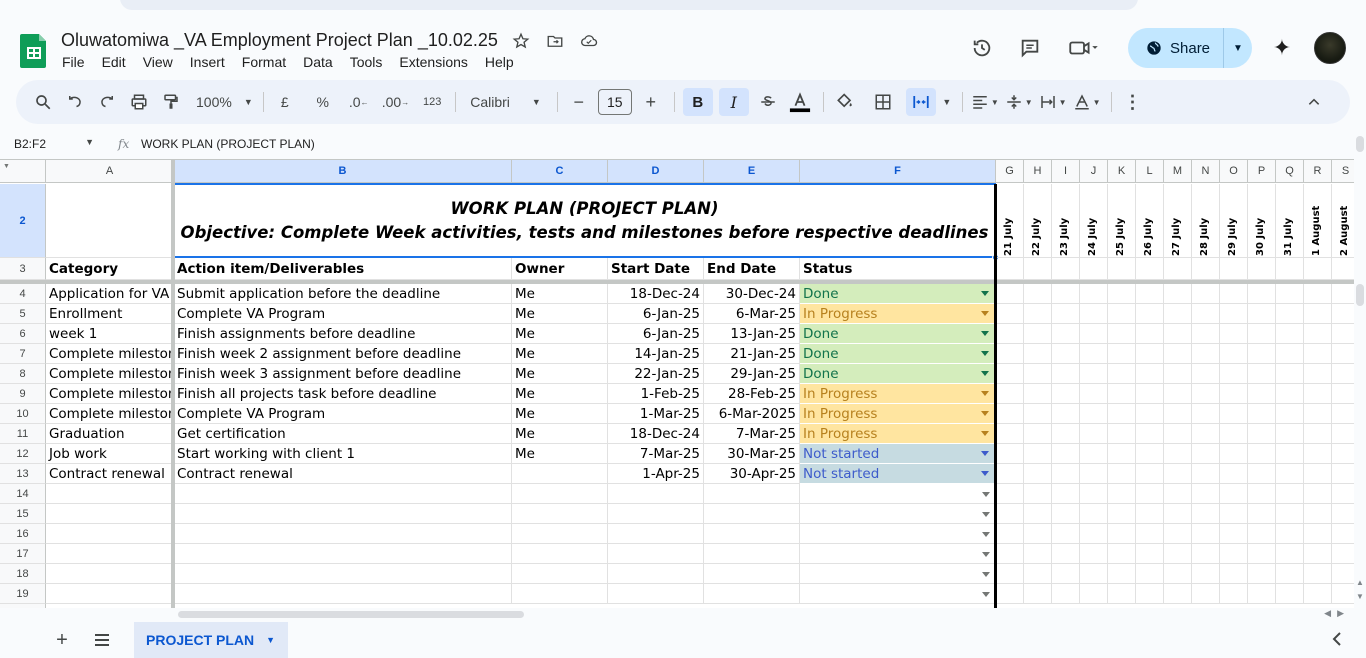 The width and height of the screenshot is (1366, 658). Describe the element at coordinates (1360, 582) in the screenshot. I see `scroll-up-icon: ▲` at that location.